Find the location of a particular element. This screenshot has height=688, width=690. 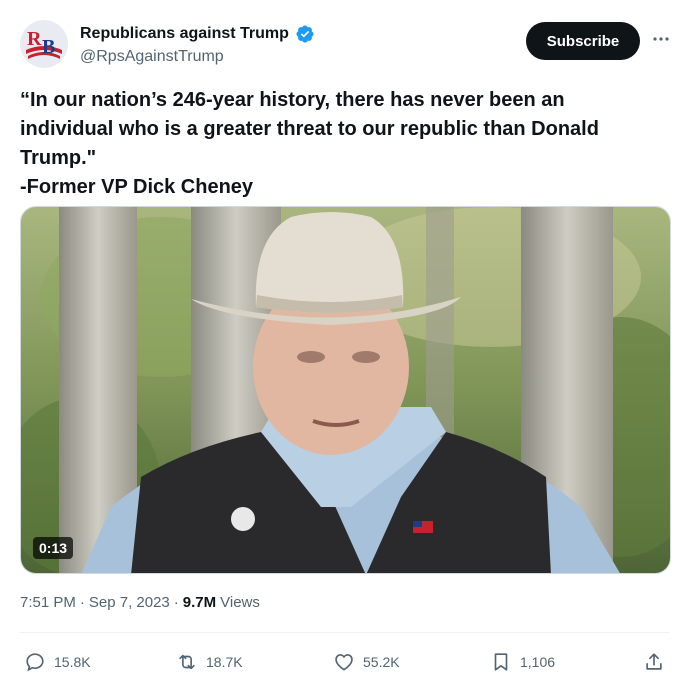

avatar-logo-icon: R B is located at coordinates (44, 44).